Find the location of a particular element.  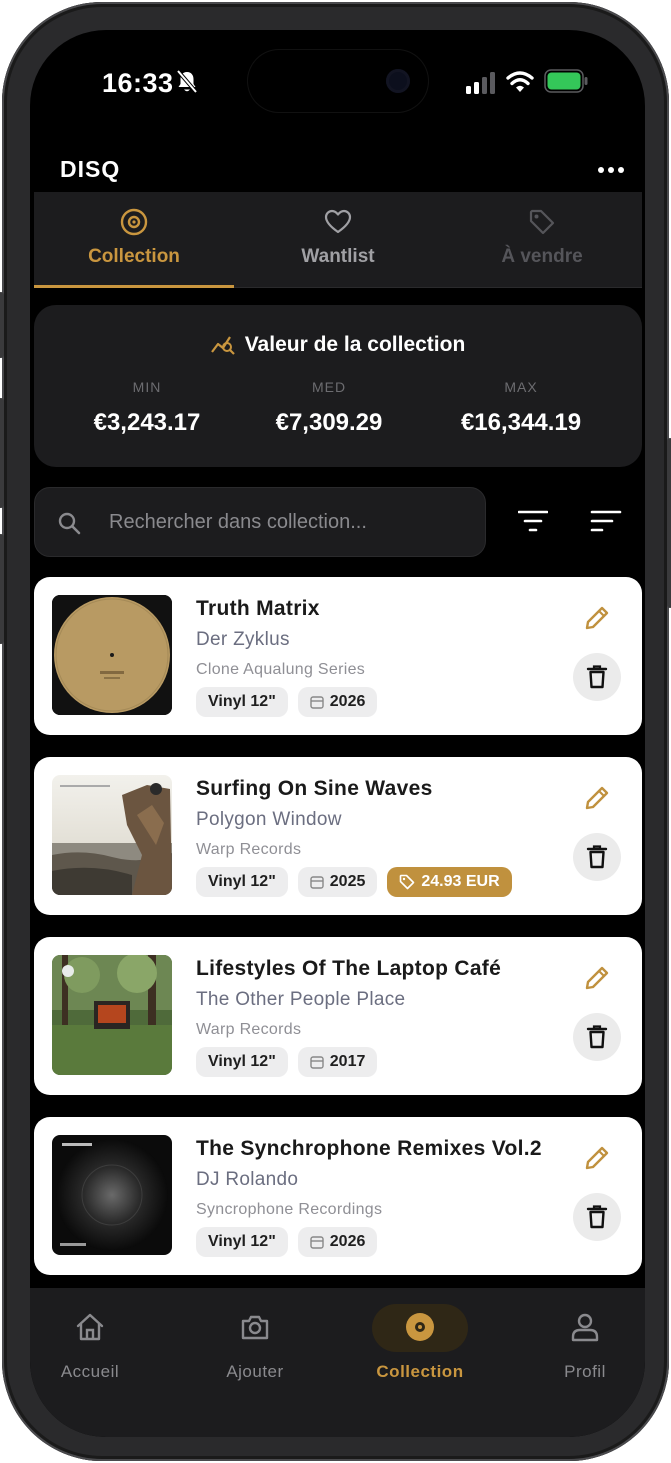

sort-icon is located at coordinates (606, 521).